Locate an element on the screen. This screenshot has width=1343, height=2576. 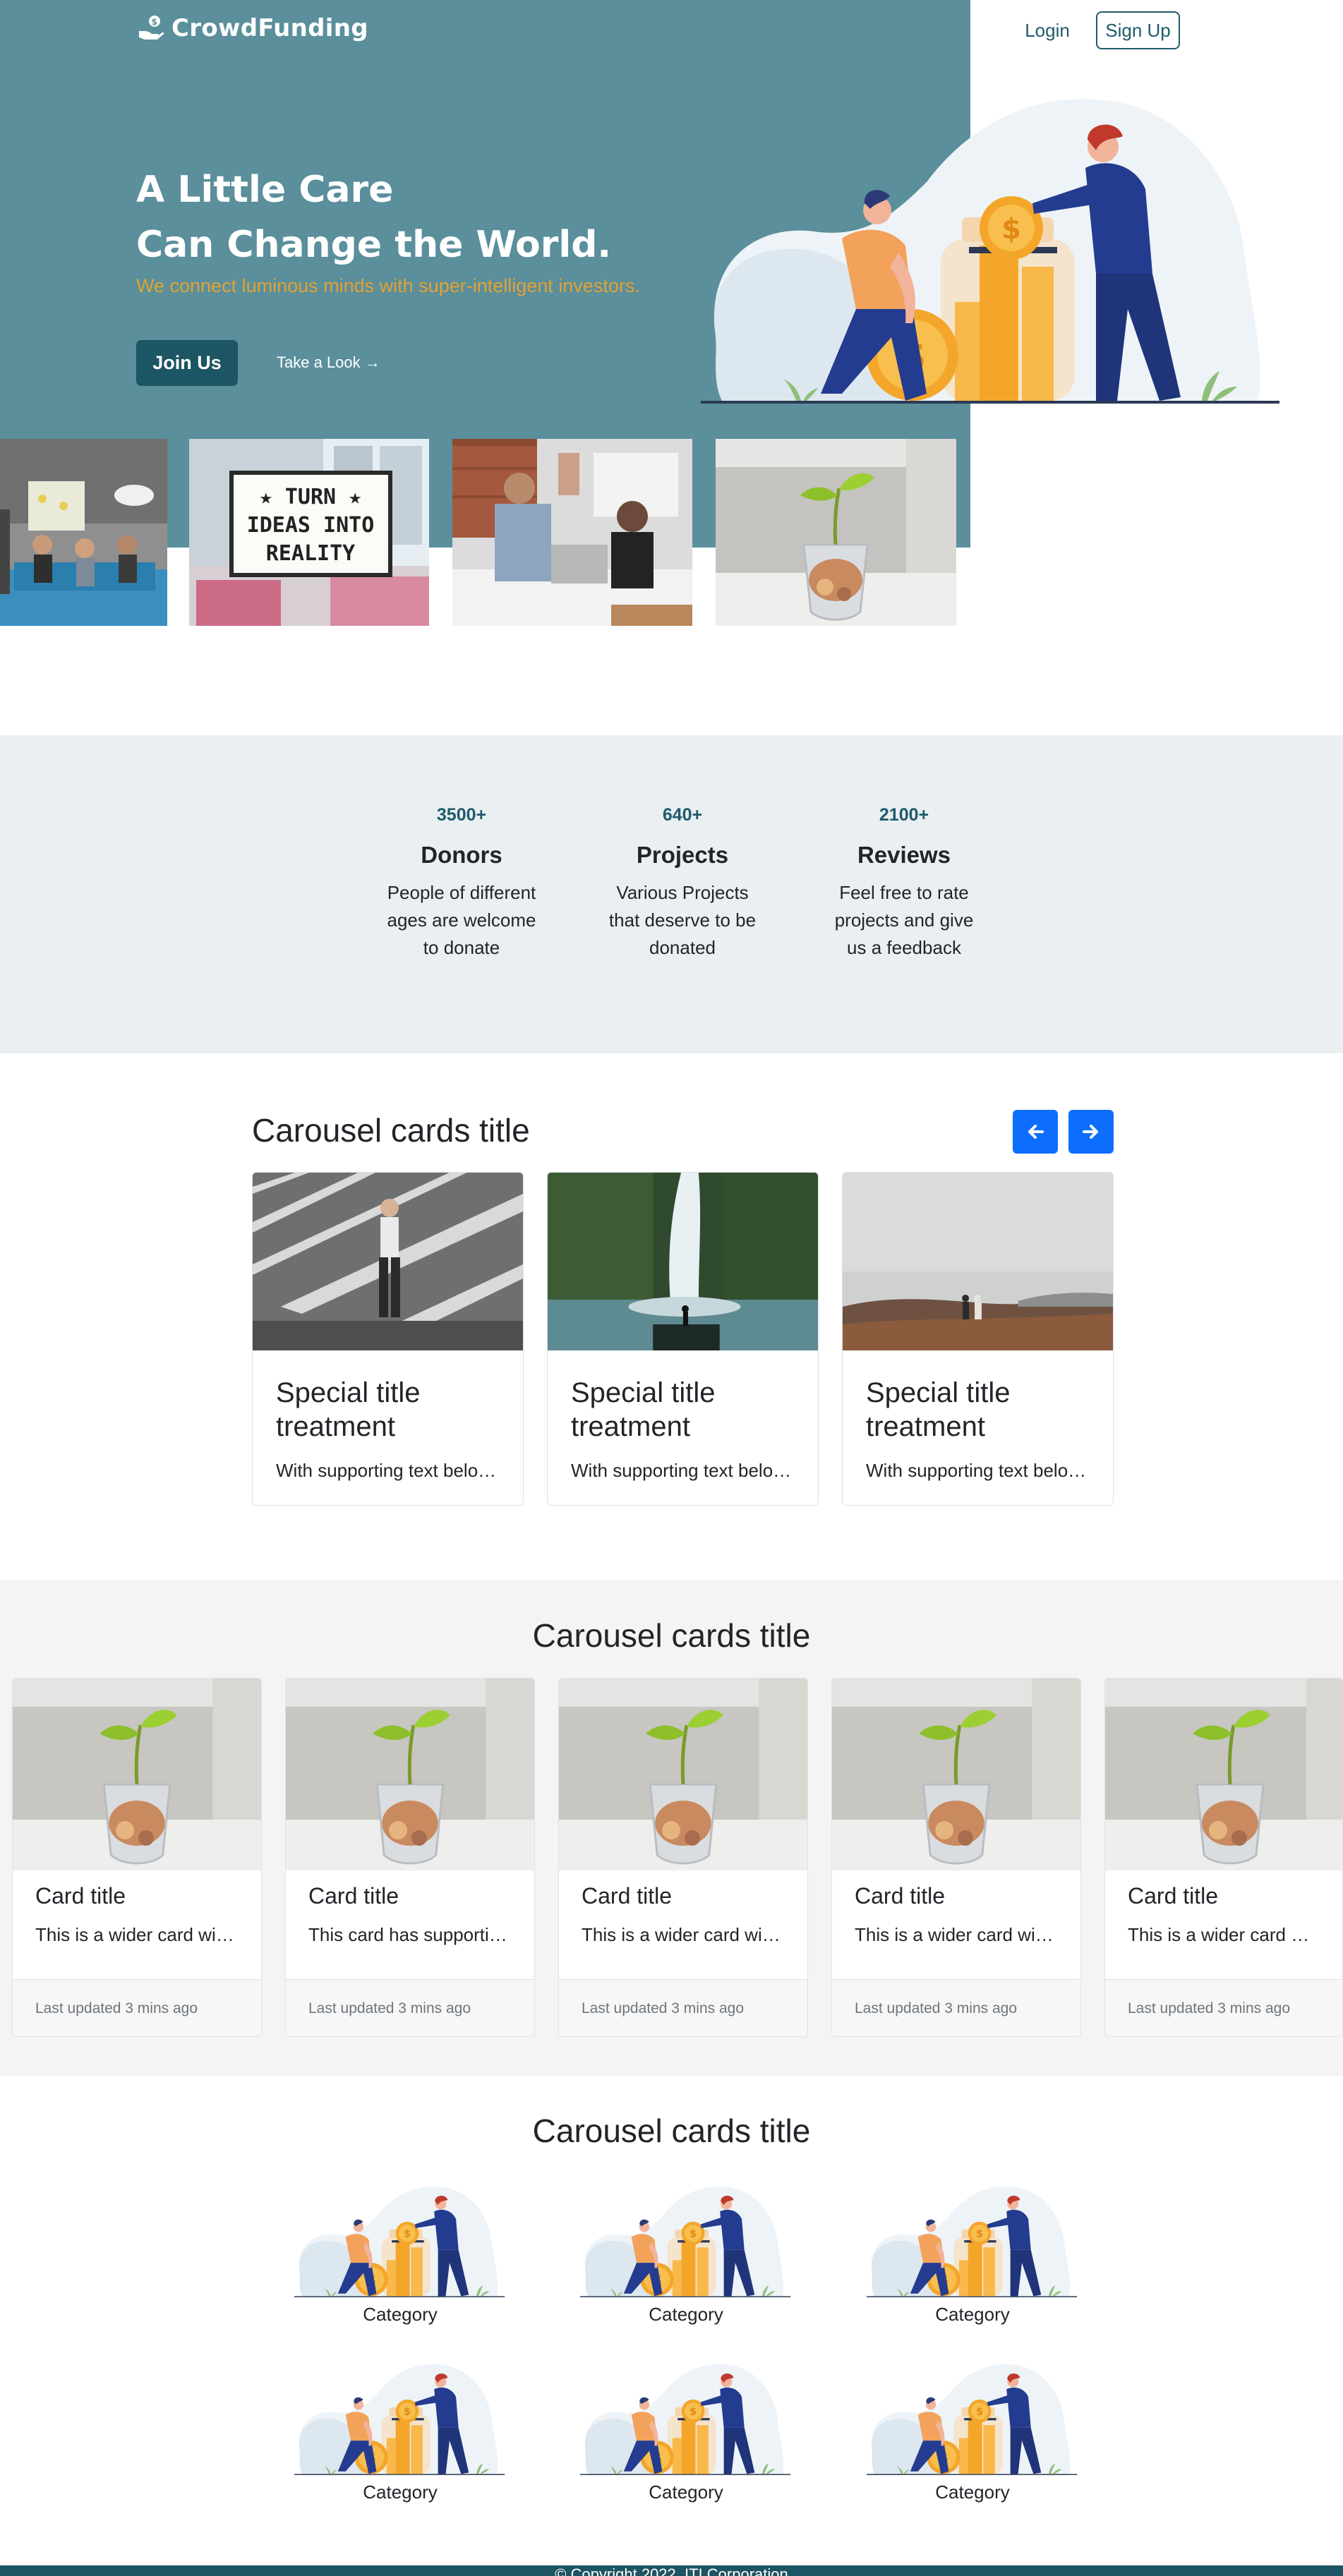
stat-desc-line: us a feedback is located at coordinates (904, 948).